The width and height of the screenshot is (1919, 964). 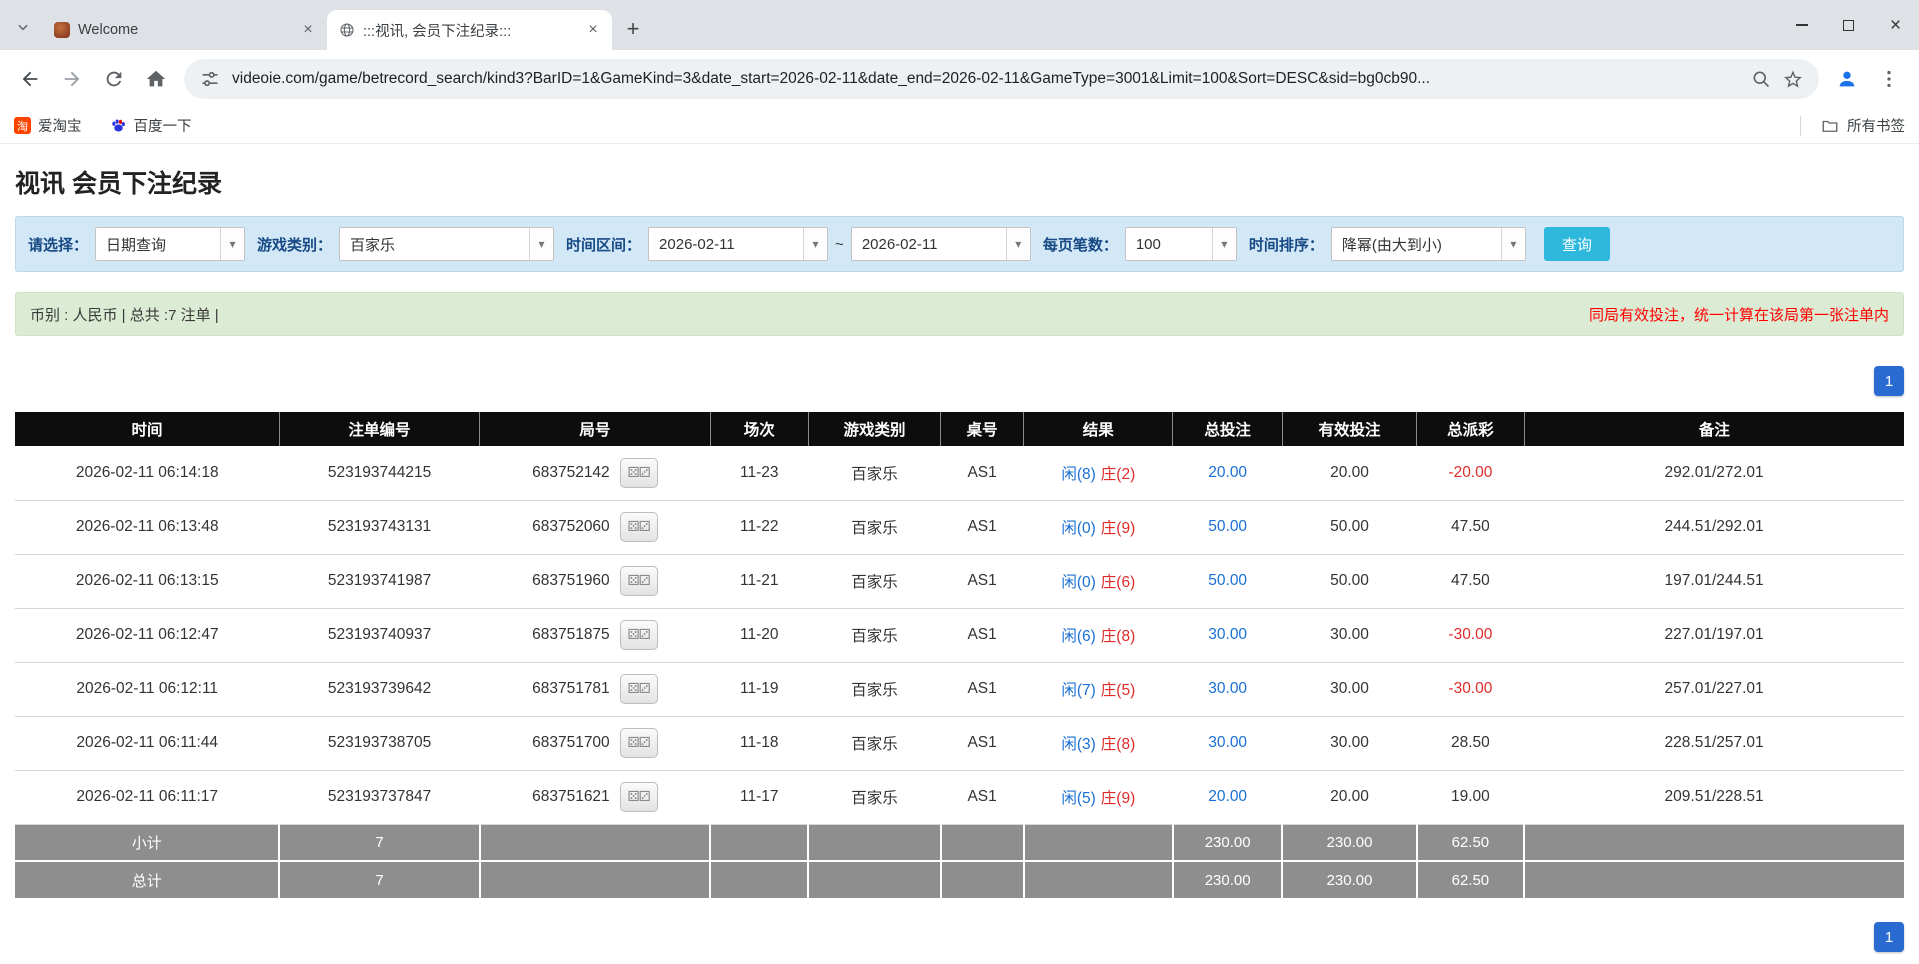 I want to click on col-total-bet: 总投注, so click(x=1227, y=429).